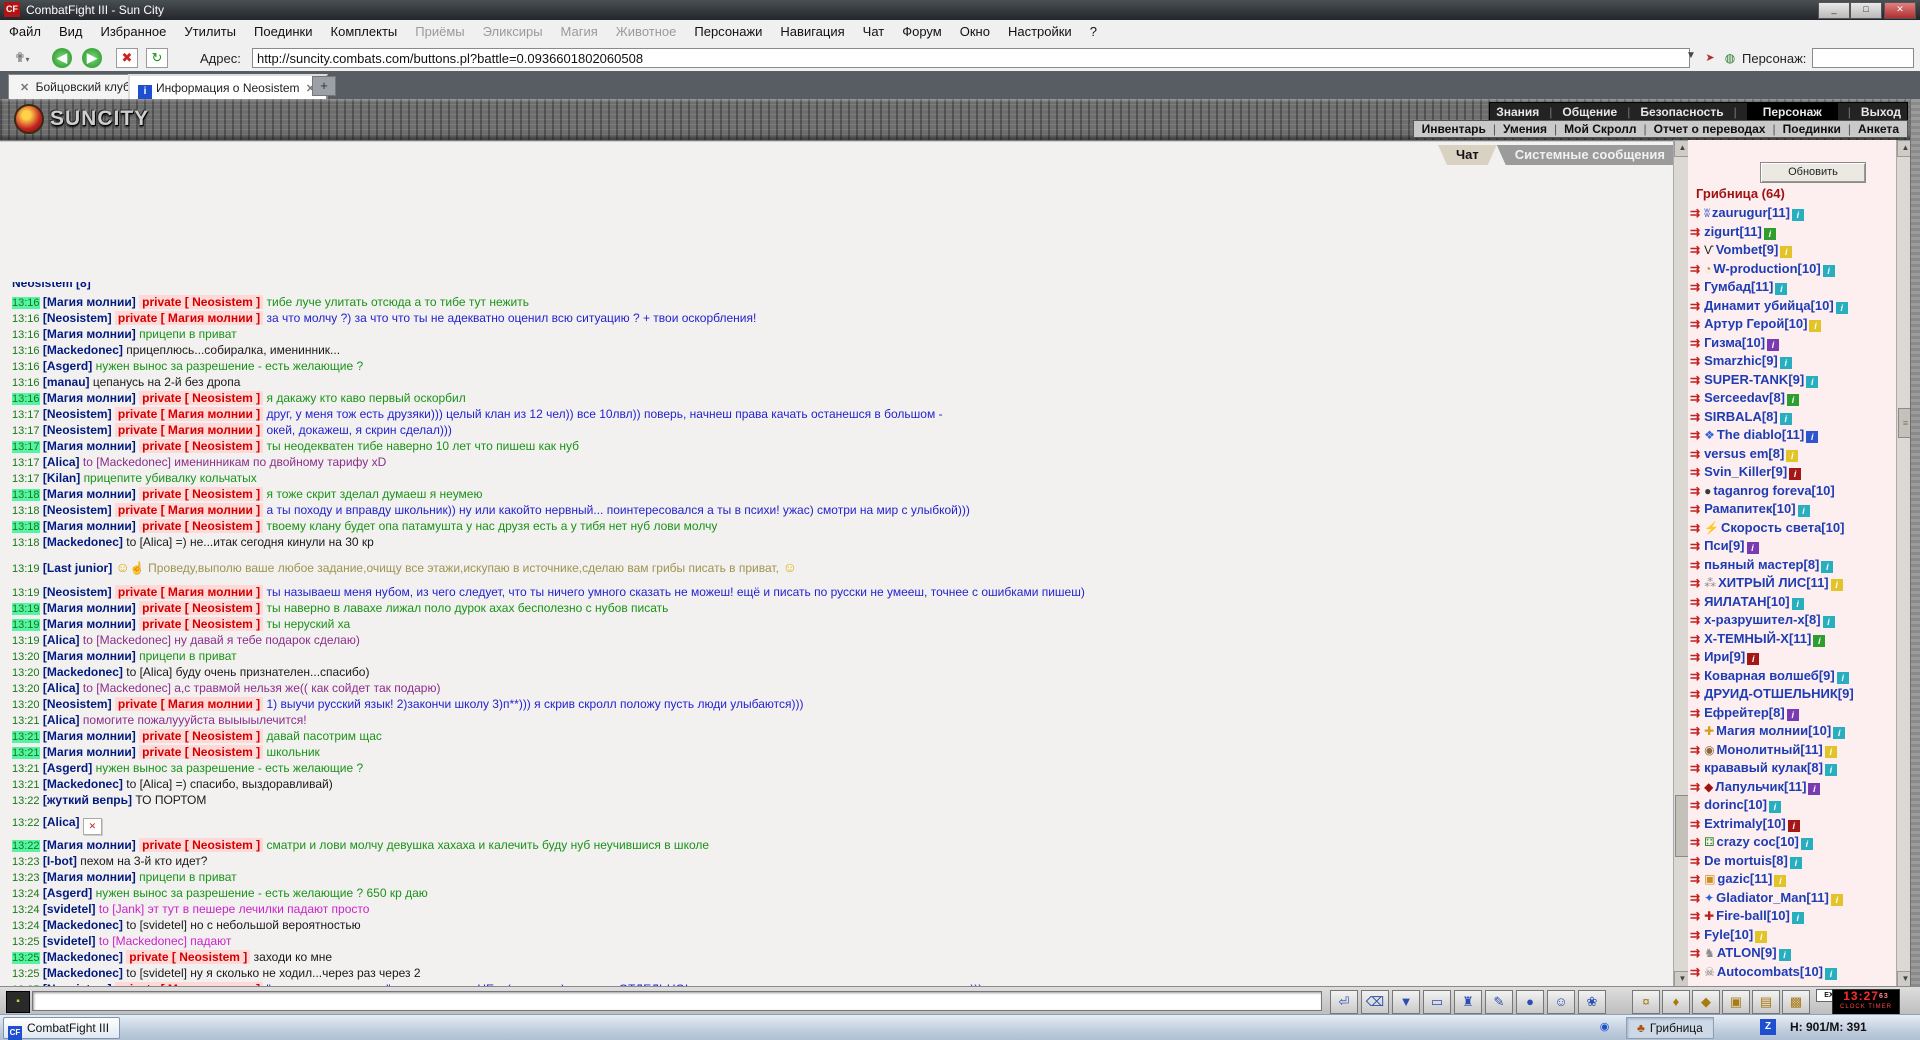 The height and width of the screenshot is (1040, 1920). I want to click on nav-link-Анкета: Анкета, so click(1878, 129).